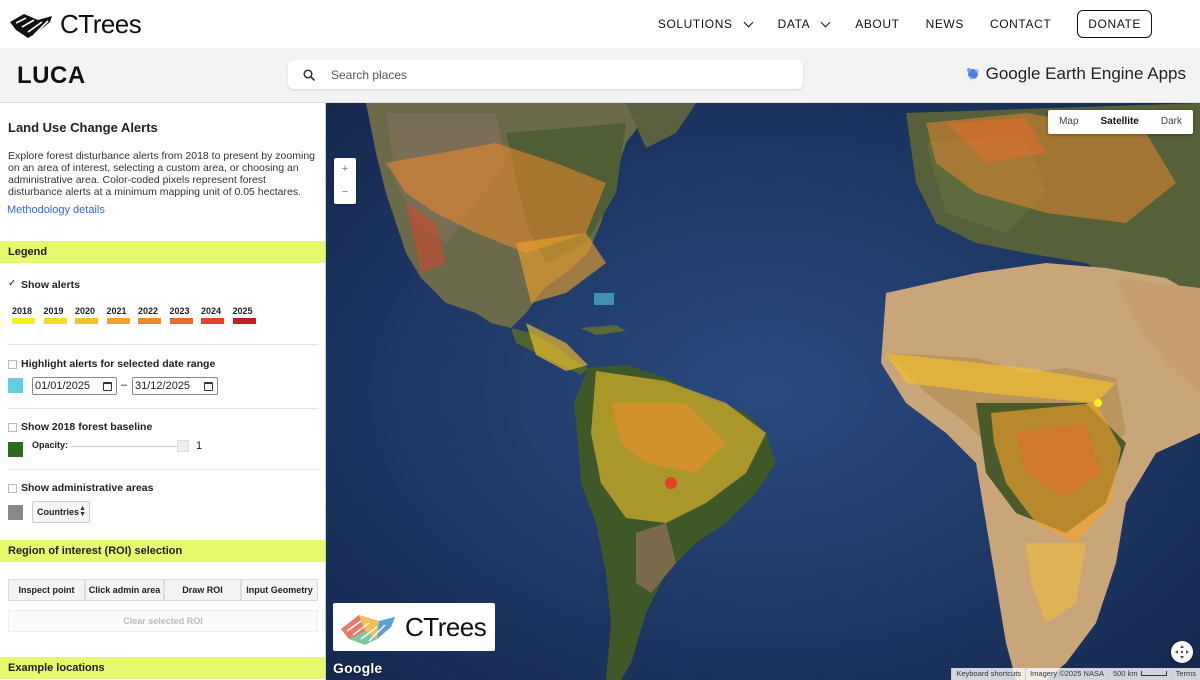 Image resolution: width=1200 pixels, height=680 pixels. I want to click on date-from-value: 01/01/2025, so click(63, 386).